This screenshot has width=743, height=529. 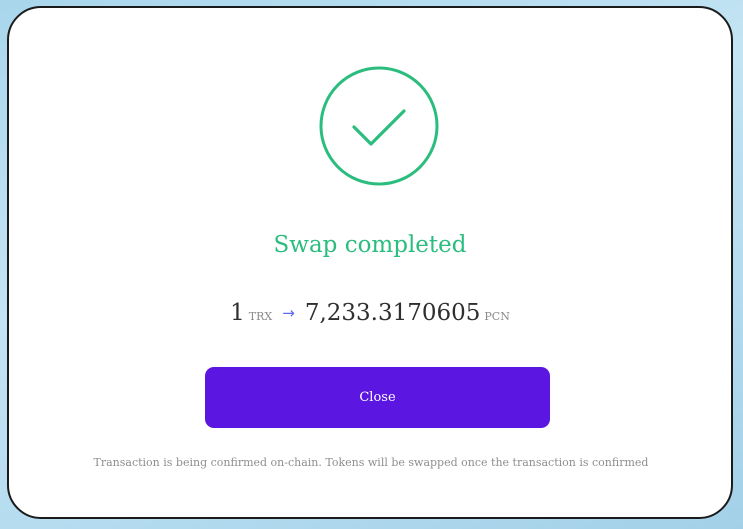 I want to click on close-button: Close, so click(x=377, y=397).